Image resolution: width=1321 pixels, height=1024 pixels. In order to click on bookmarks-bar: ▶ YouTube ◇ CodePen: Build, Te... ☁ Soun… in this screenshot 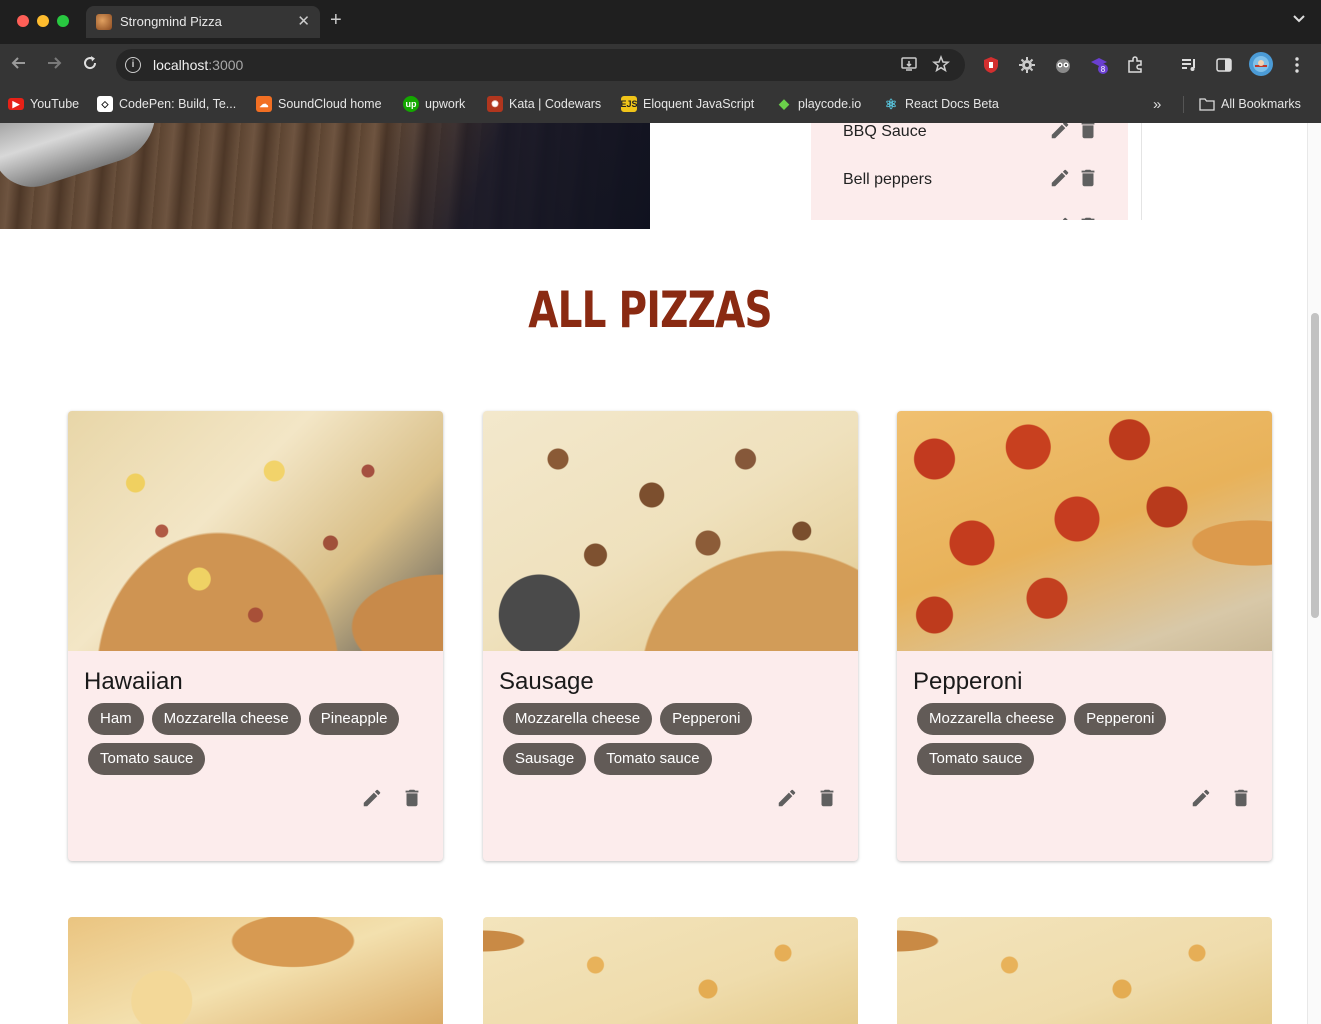, I will do `click(660, 104)`.